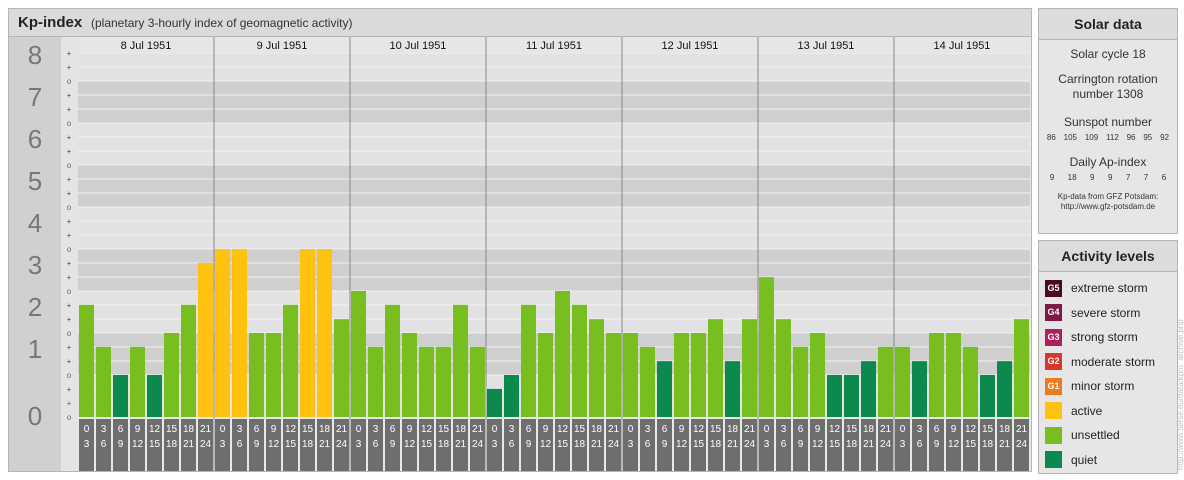  I want to click on chart-title: Kp-index, so click(50, 22).